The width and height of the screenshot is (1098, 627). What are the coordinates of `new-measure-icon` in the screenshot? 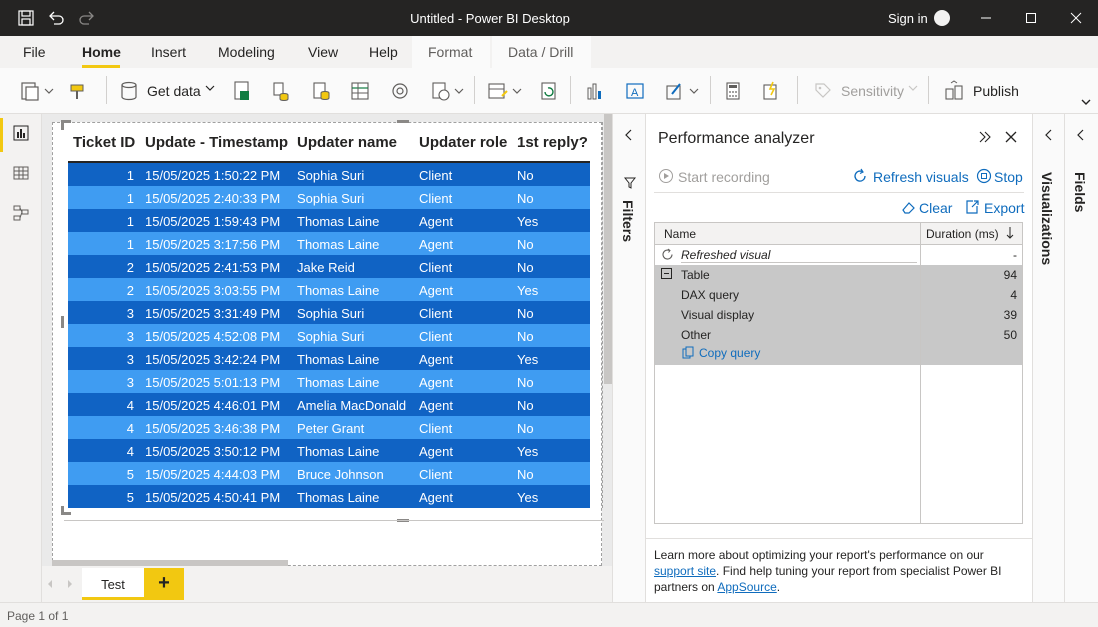 It's located at (733, 91).